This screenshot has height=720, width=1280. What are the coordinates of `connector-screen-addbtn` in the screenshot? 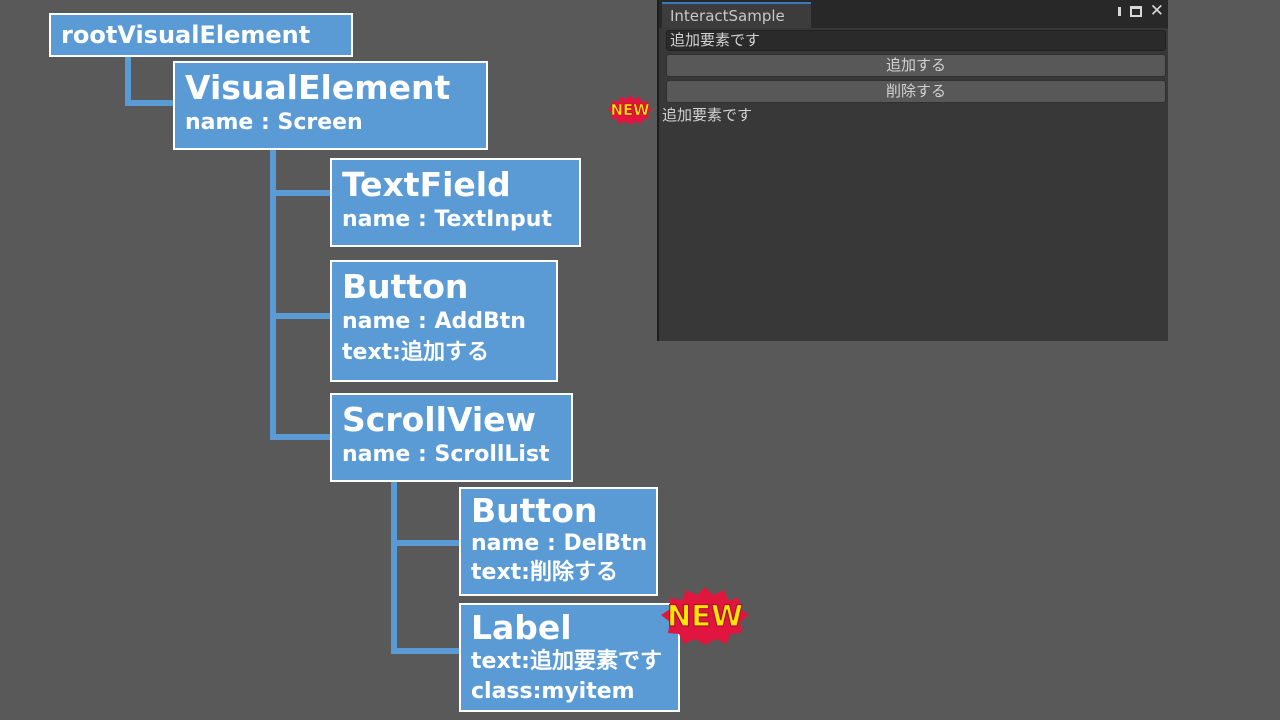 It's located at (301, 316).